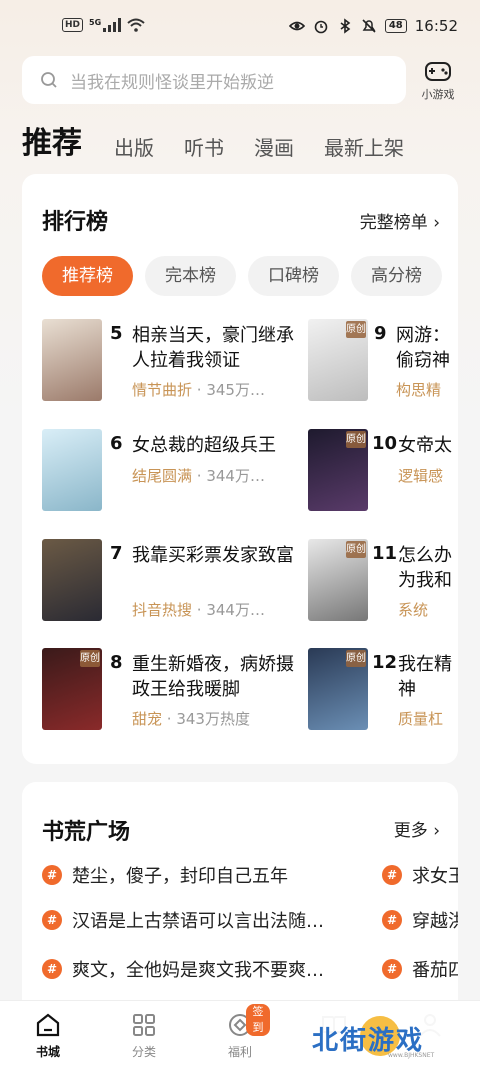 The width and height of the screenshot is (480, 1067). What do you see at coordinates (144, 1025) in the screenshot?
I see `grid-icon` at bounding box center [144, 1025].